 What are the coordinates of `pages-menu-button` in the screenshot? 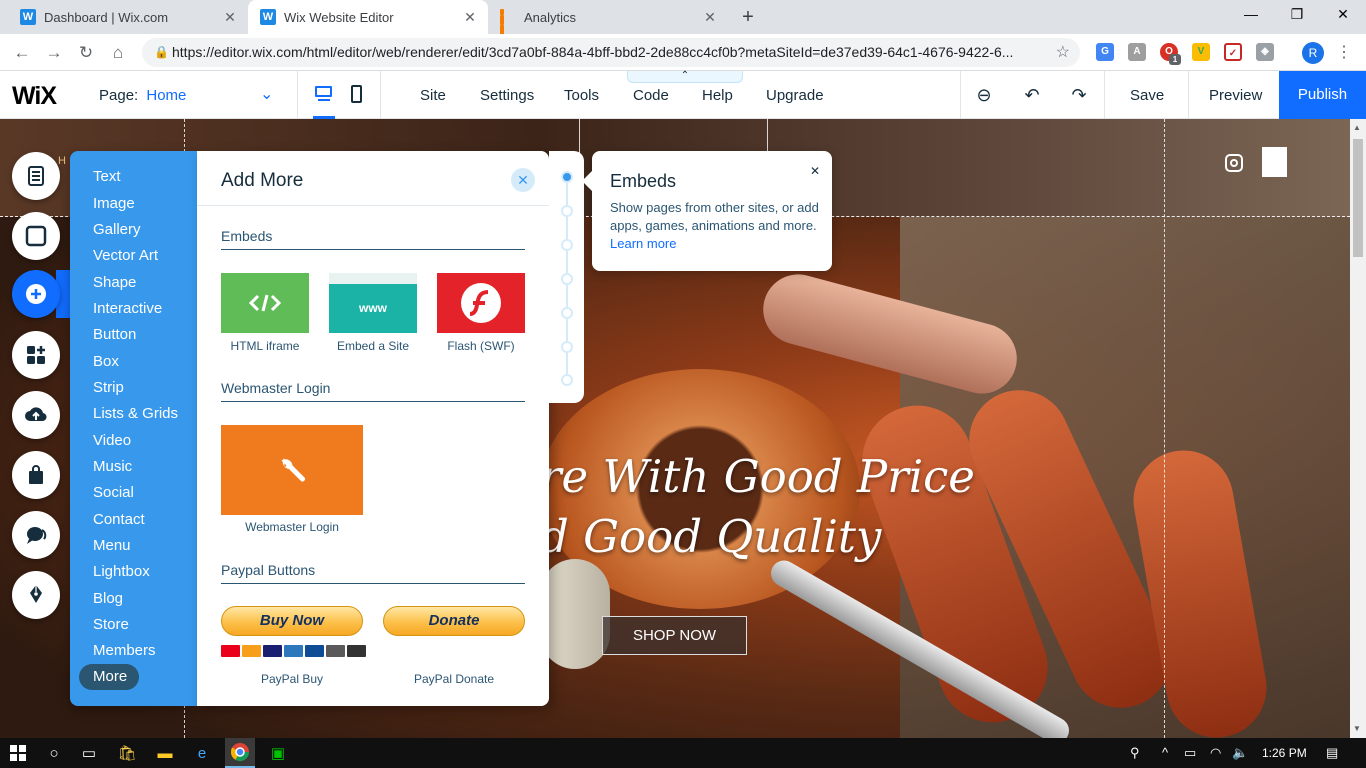 It's located at (36, 176).